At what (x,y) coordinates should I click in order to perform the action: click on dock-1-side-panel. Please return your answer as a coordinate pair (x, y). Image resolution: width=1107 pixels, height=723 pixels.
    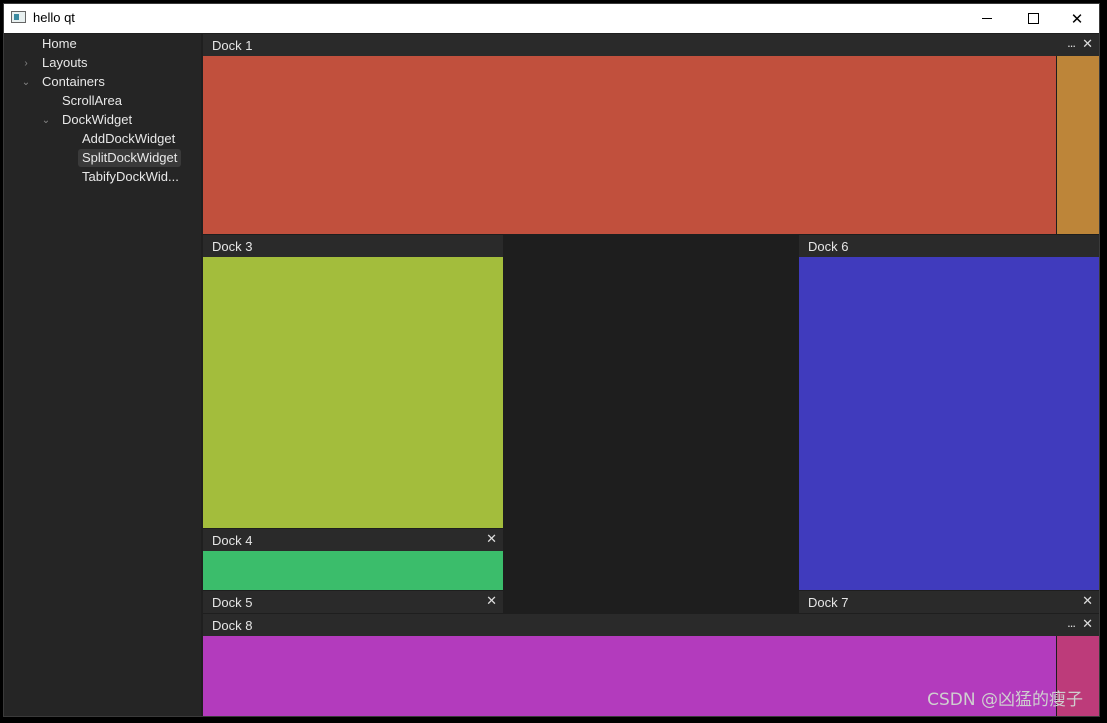
    Looking at the image, I should click on (1078, 145).